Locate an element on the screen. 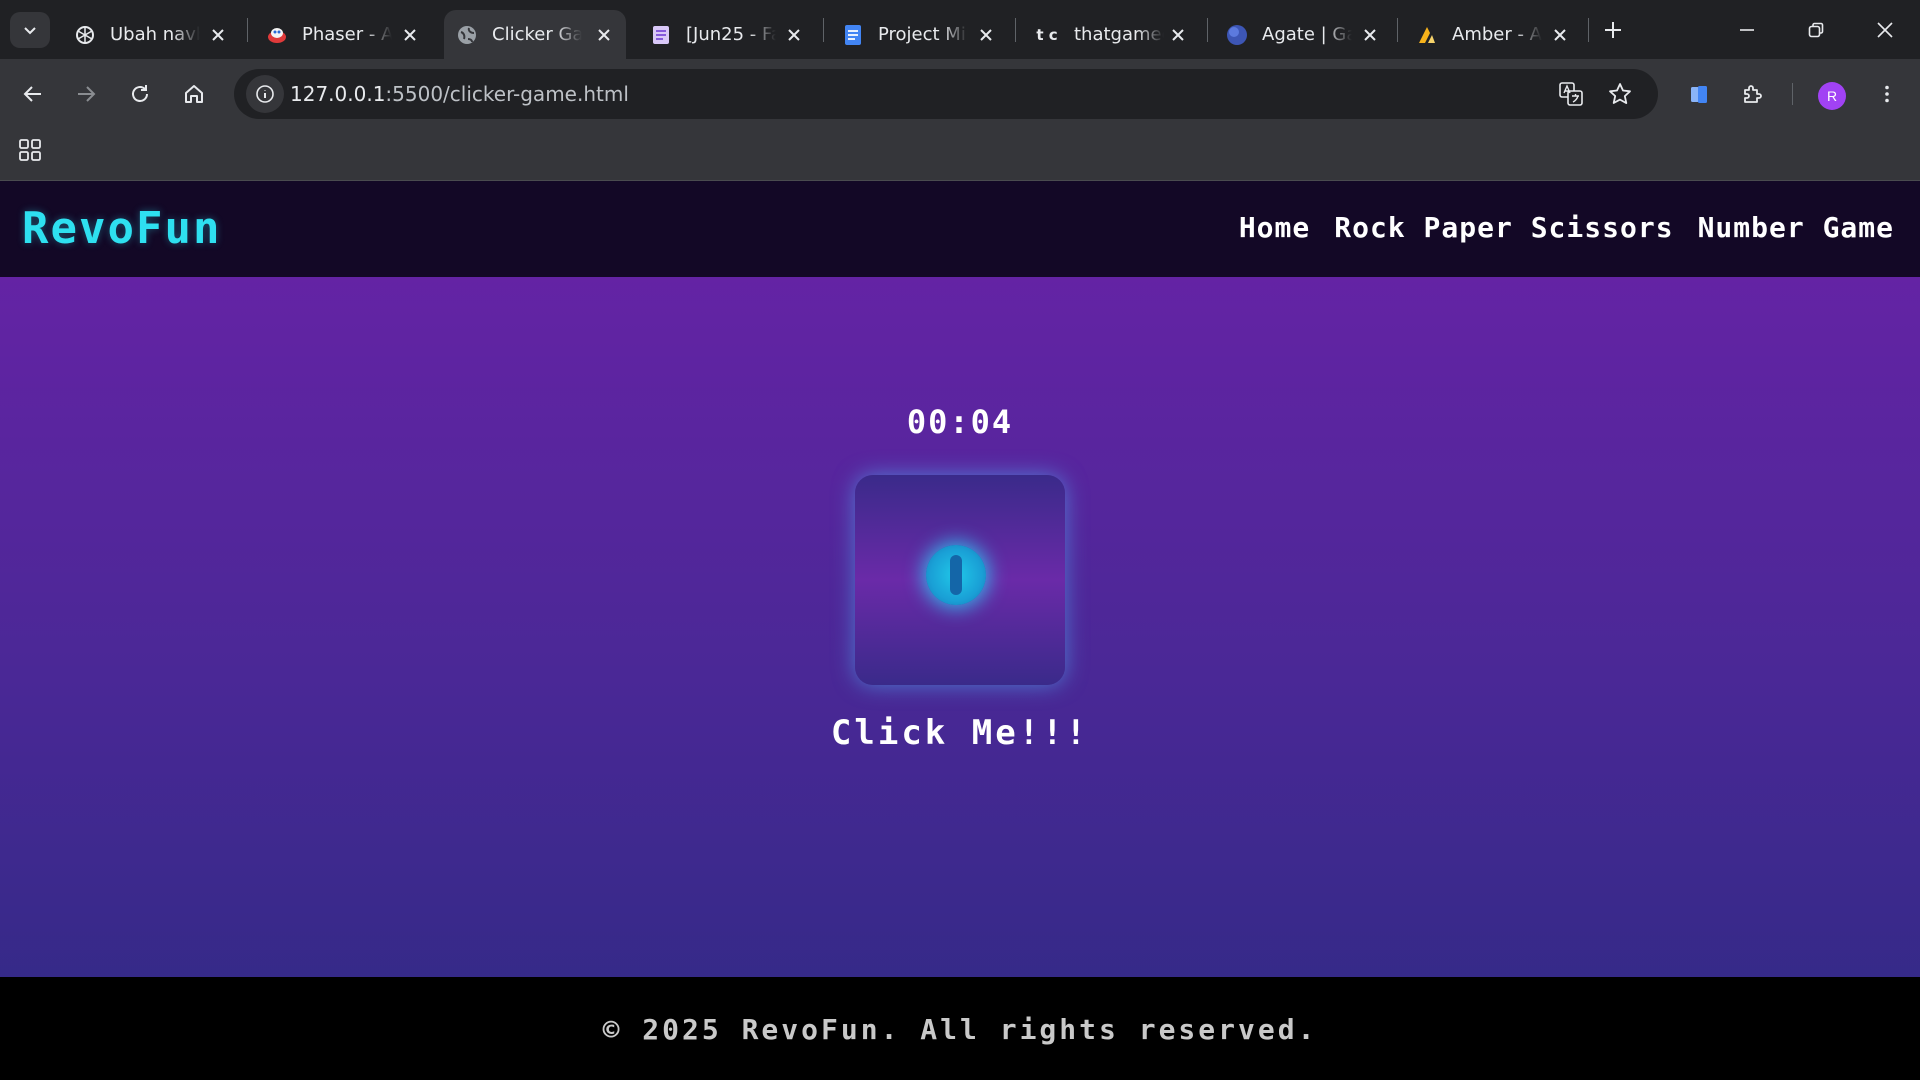 The width and height of the screenshot is (1920, 1080). close-window-button is located at coordinates (1885, 30).